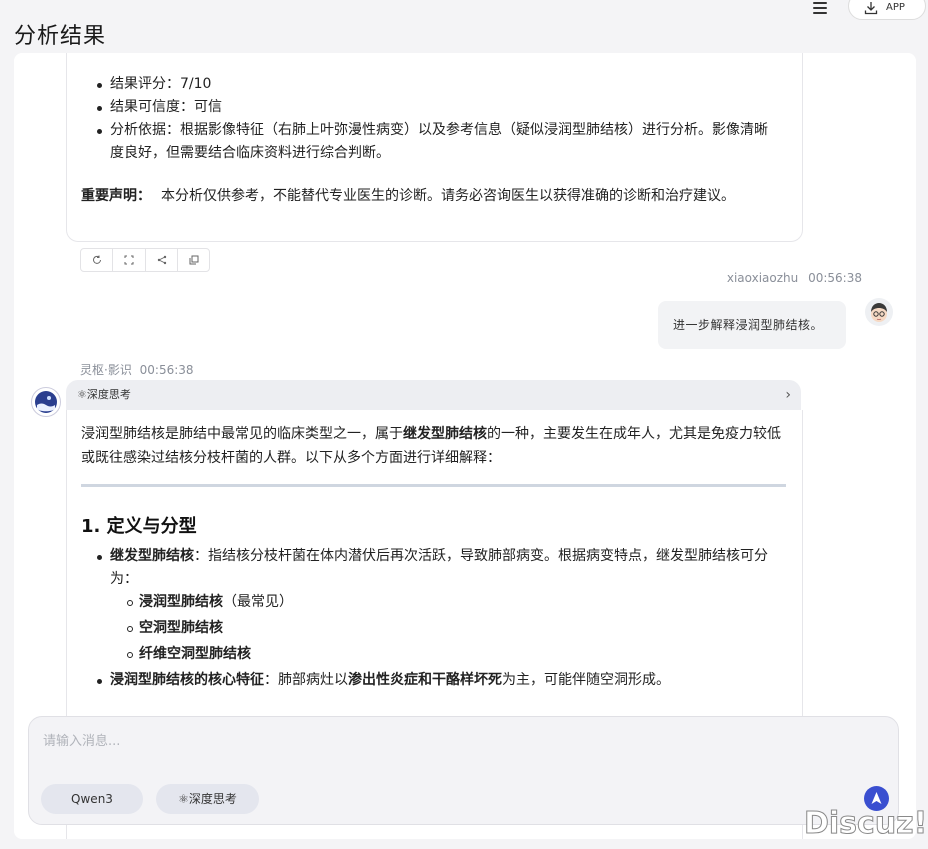  What do you see at coordinates (443, 741) in the screenshot?
I see `message-input` at bounding box center [443, 741].